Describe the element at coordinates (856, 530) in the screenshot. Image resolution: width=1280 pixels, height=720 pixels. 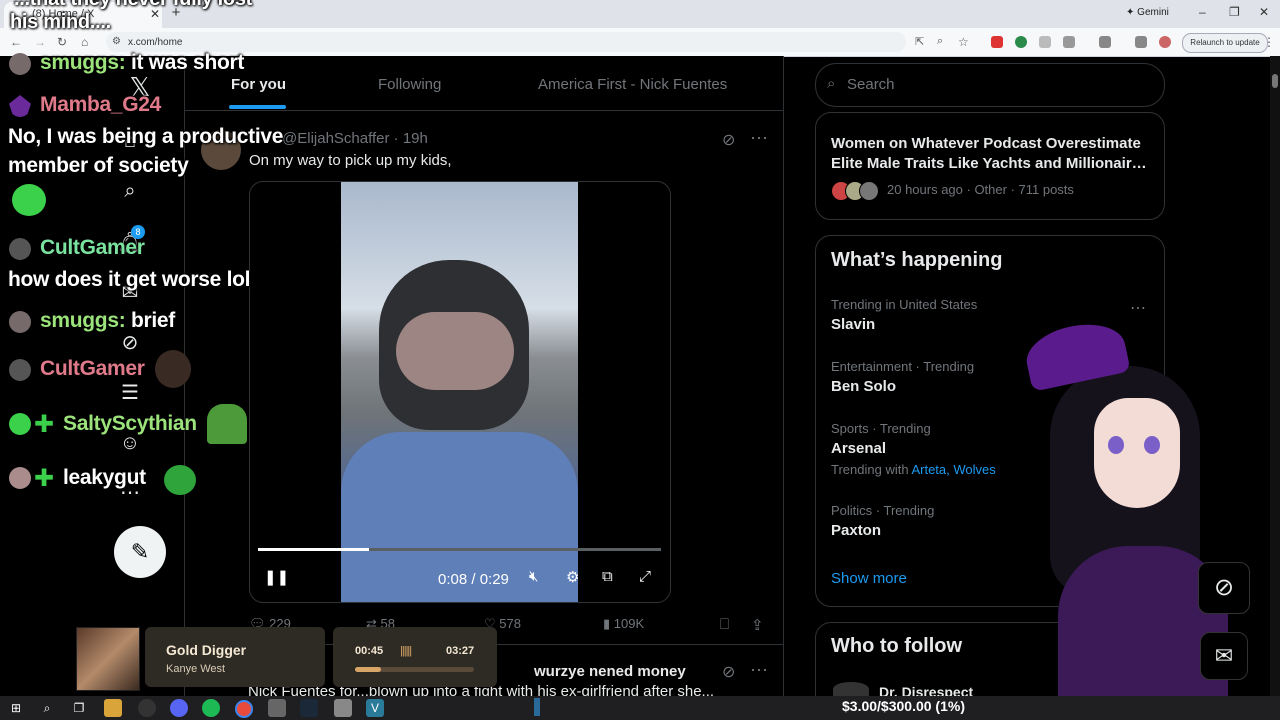
I see `trend-name: Paxton` at that location.